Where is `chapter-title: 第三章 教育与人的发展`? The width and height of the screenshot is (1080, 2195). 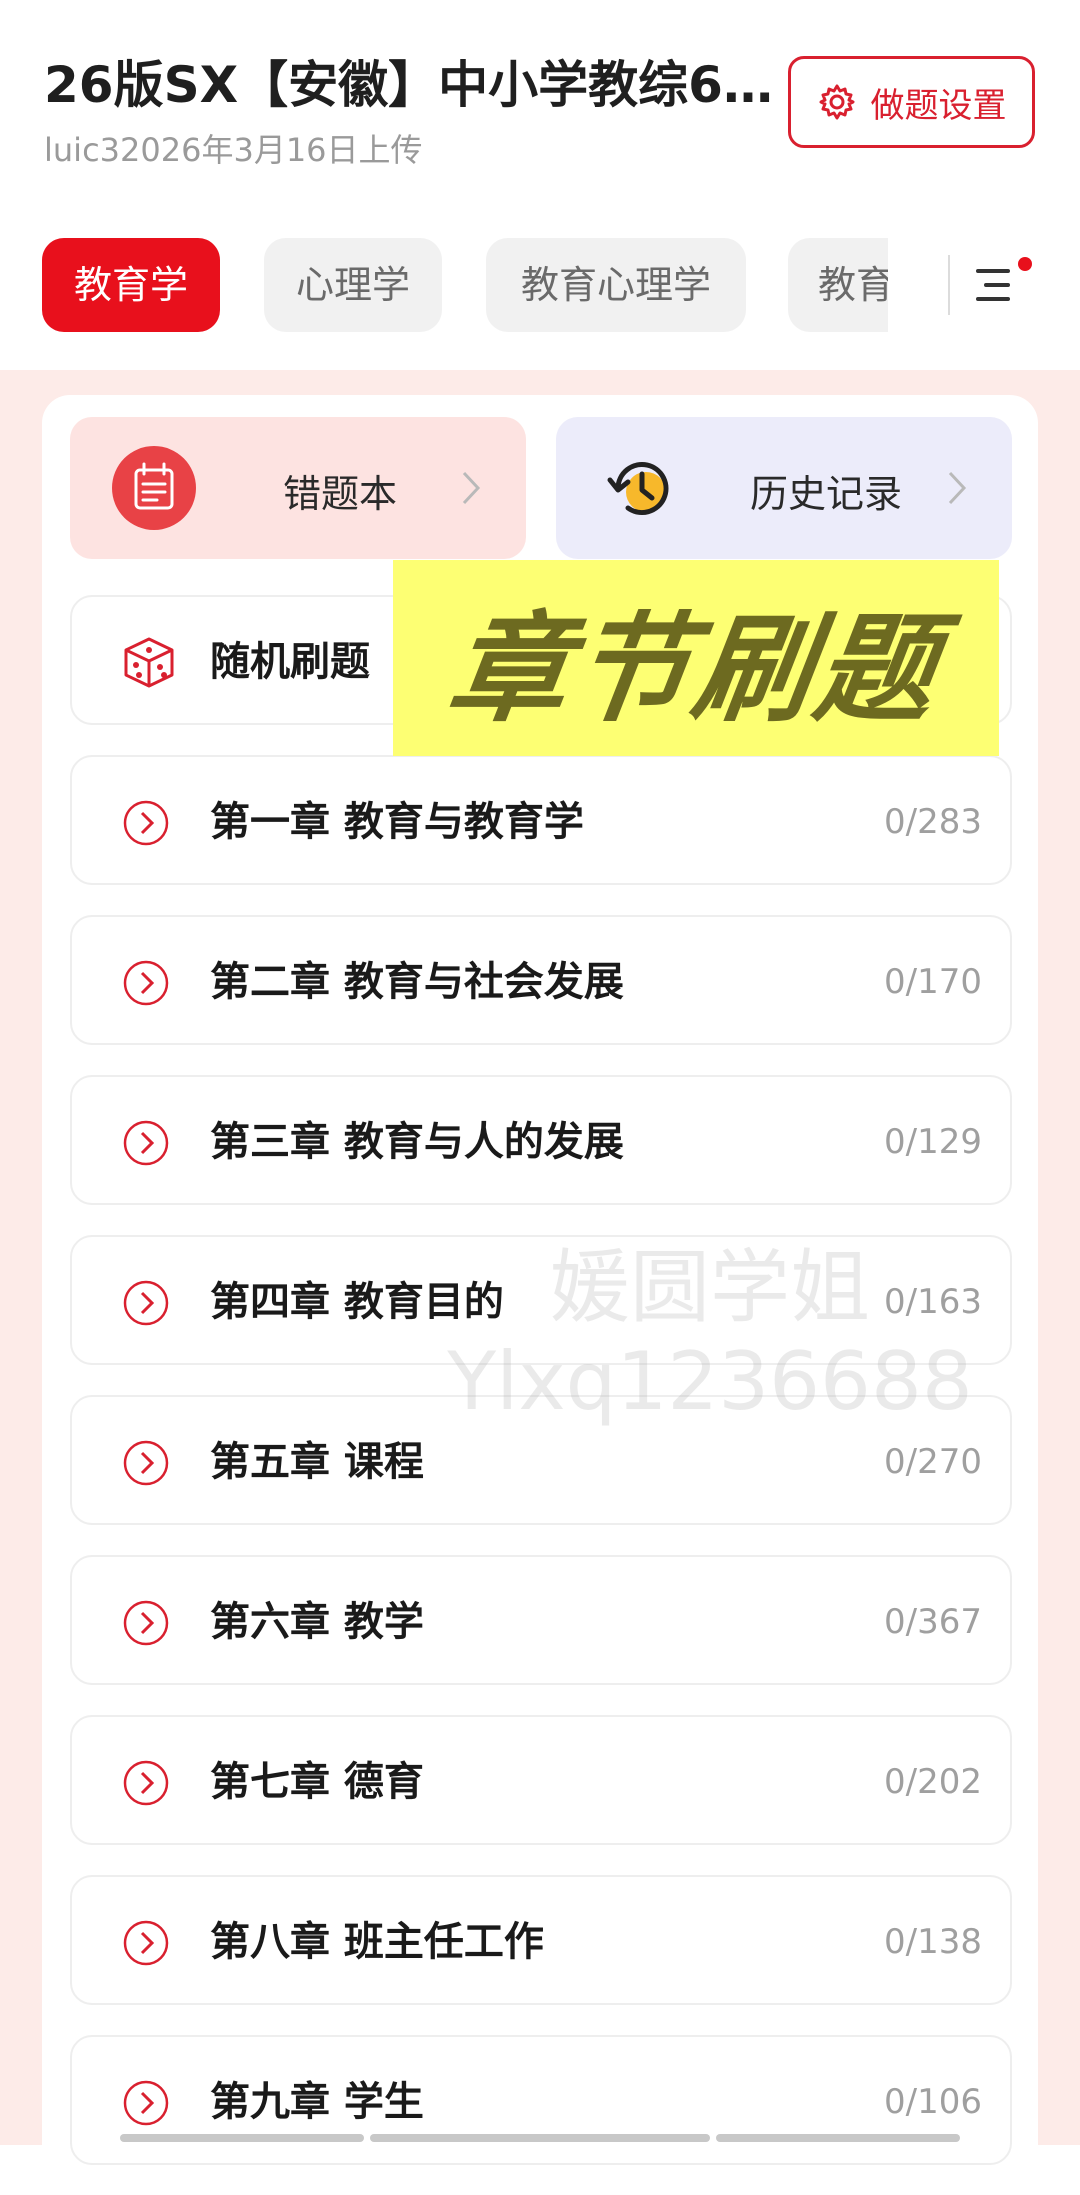
chapter-title: 第三章 教育与人的发展 is located at coordinates (417, 1142).